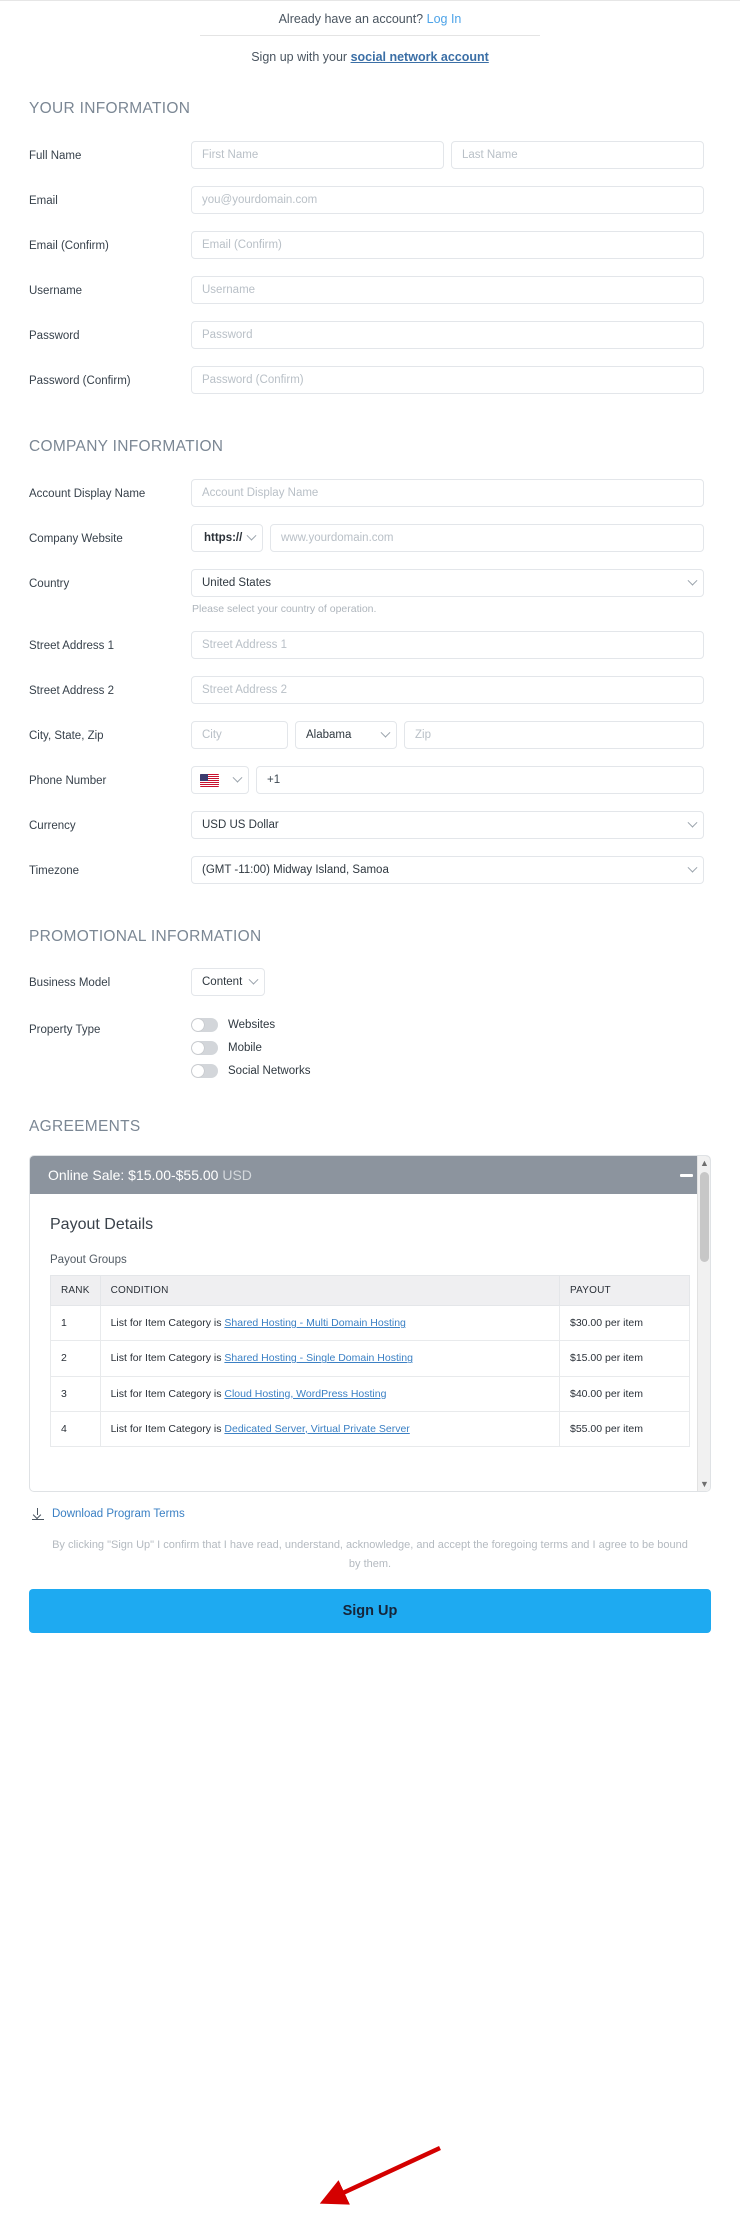  I want to click on field-row-company-website: Company Website https://, so click(370, 538).